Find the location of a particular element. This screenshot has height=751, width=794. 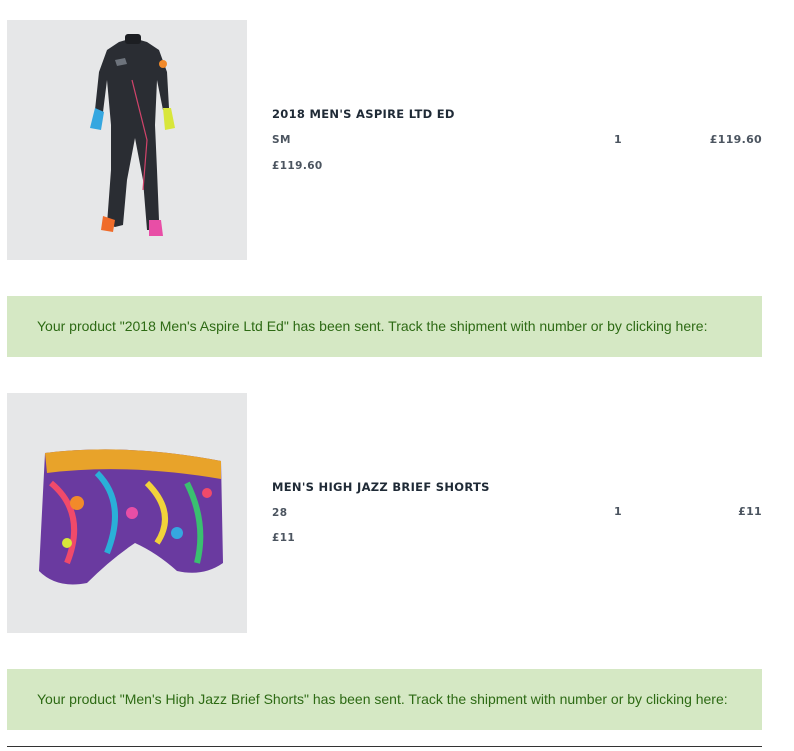

product-total: £11 is located at coordinates (750, 511).